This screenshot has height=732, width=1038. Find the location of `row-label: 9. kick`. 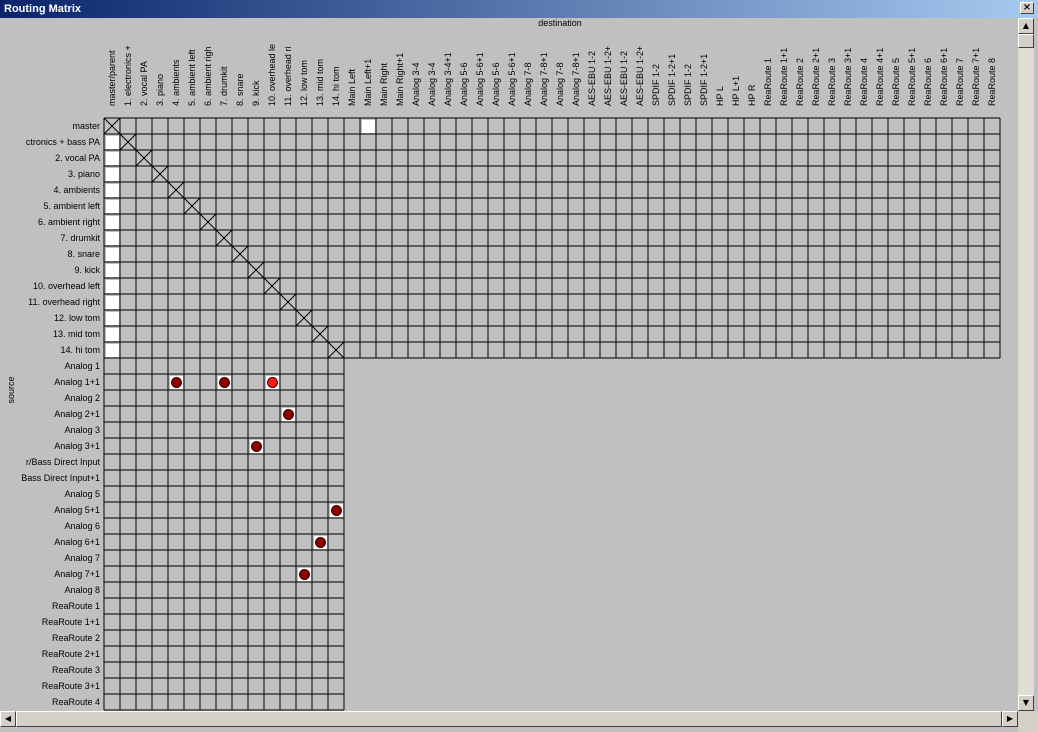

row-label: 9. kick is located at coordinates (87, 270).